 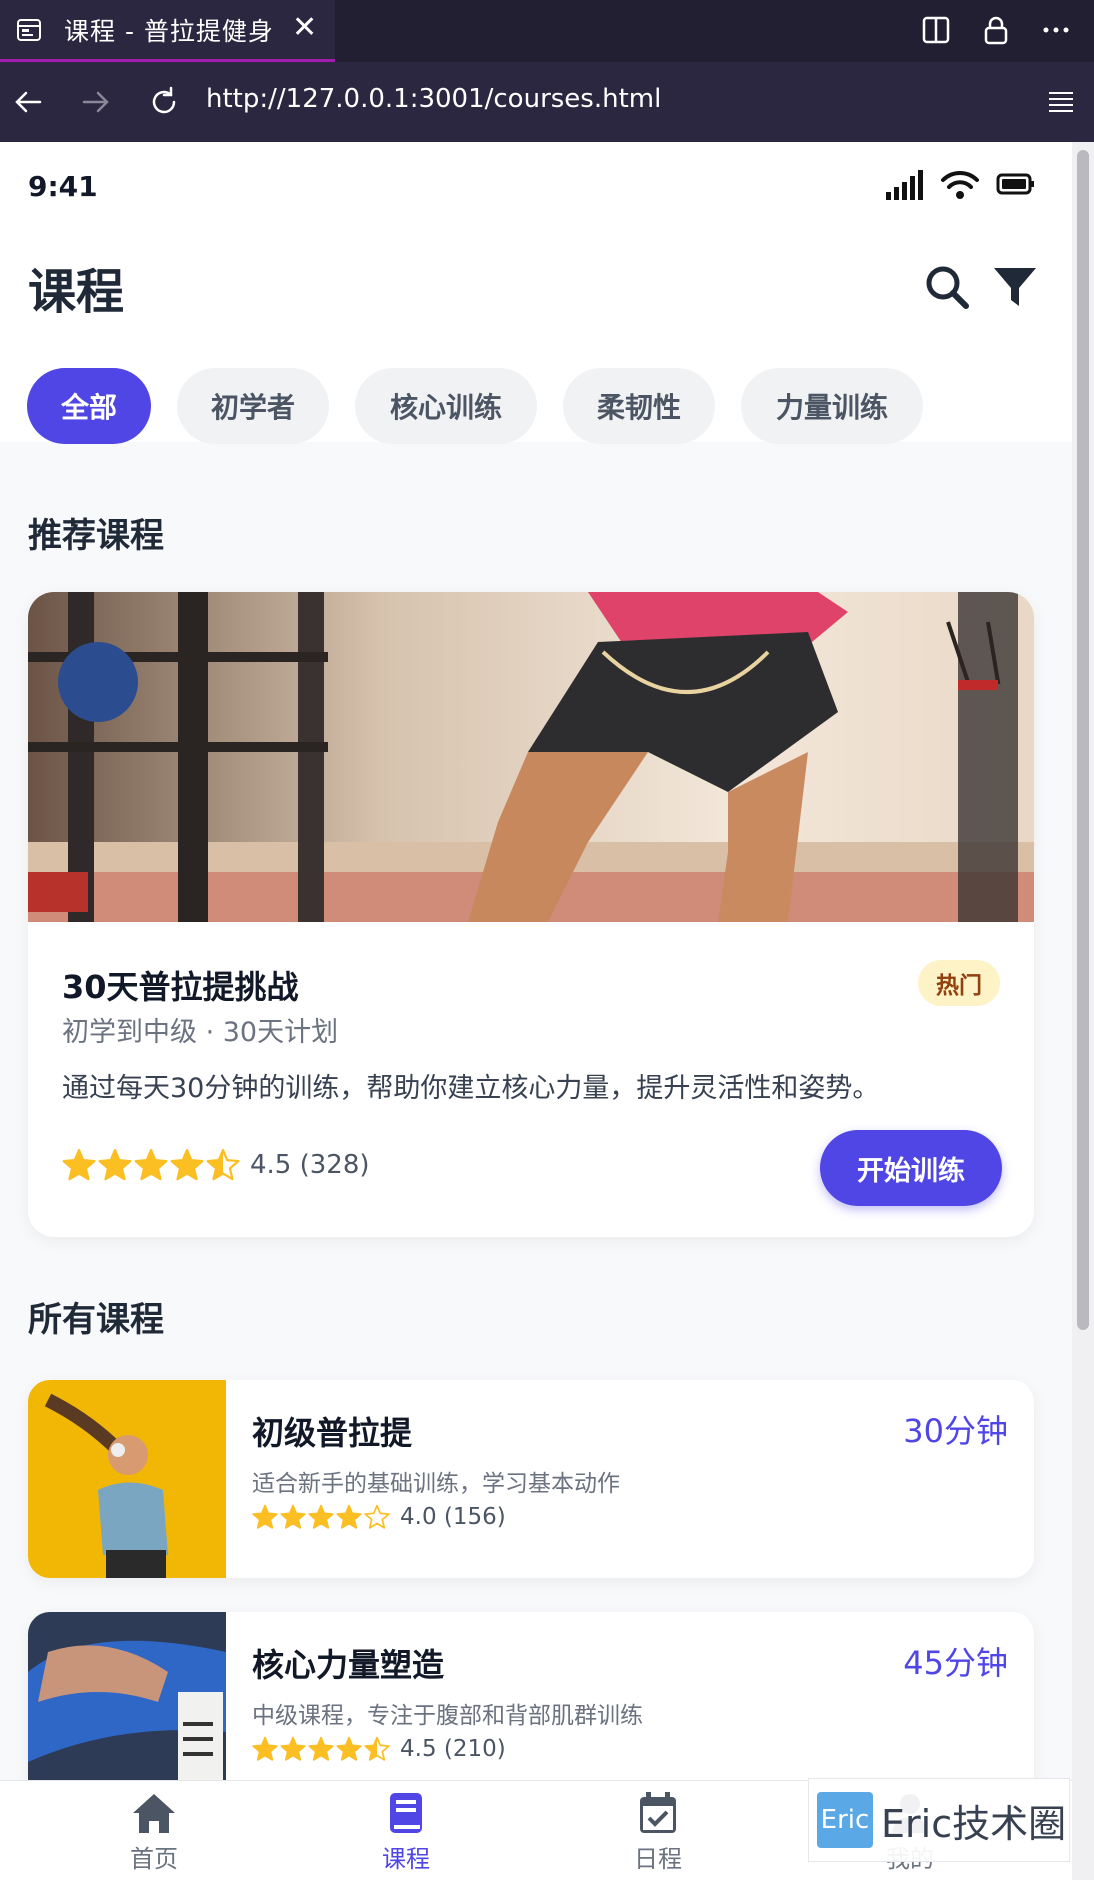 What do you see at coordinates (955, 1431) in the screenshot?
I see `course-duration: 30分钟` at bounding box center [955, 1431].